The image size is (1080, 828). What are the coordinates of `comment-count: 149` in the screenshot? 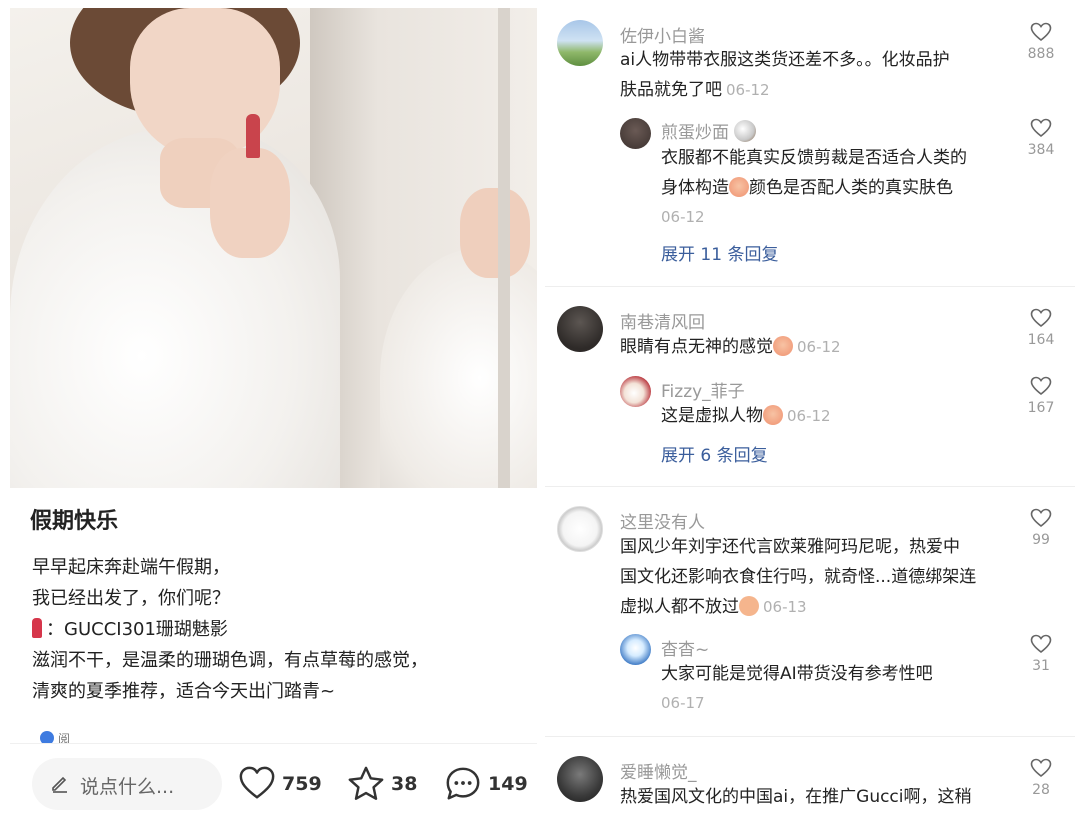 It's located at (508, 784).